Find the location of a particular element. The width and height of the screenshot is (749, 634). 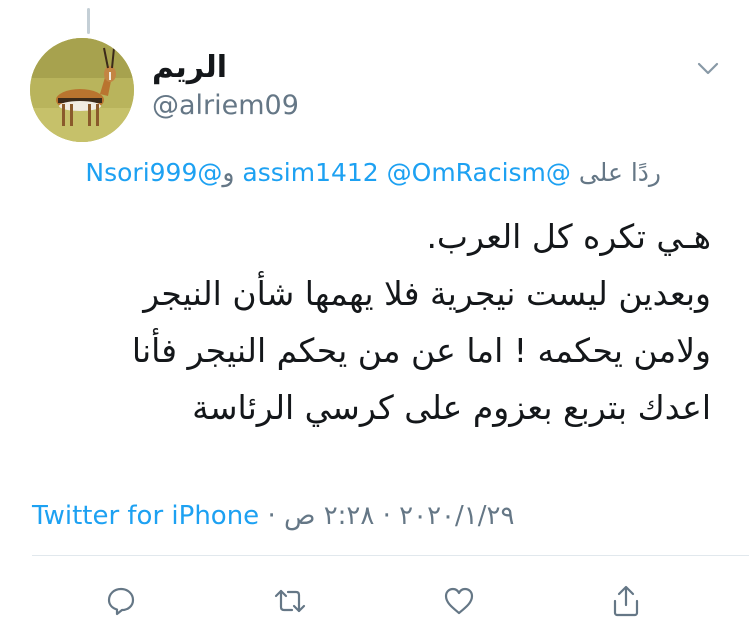

tweet-time: ٢:٢٨ ص is located at coordinates (329, 516).